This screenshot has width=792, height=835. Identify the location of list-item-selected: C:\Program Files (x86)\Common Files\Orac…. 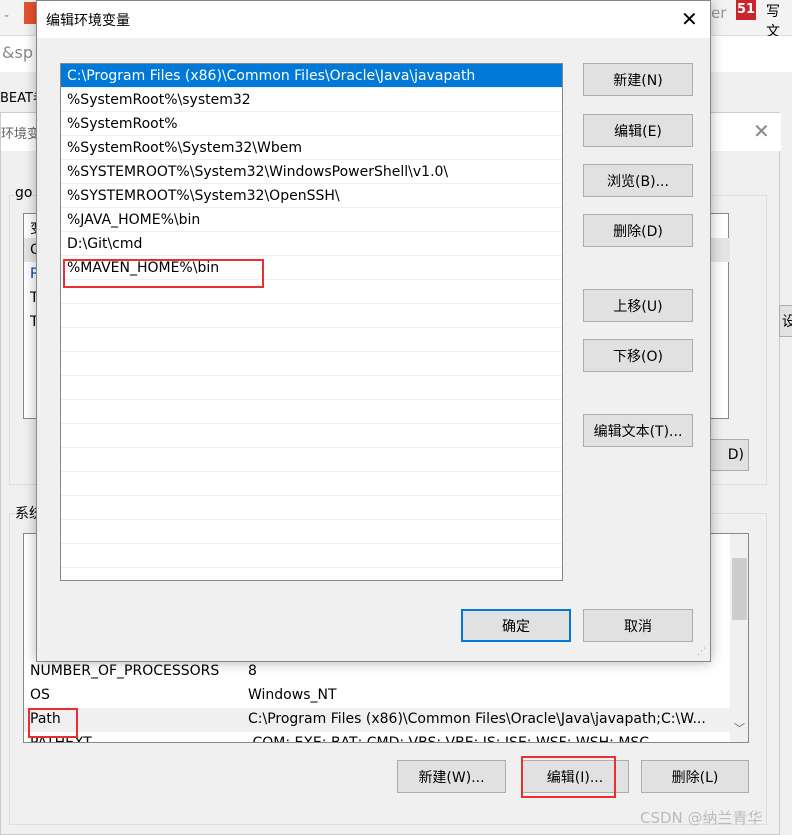
(311, 76).